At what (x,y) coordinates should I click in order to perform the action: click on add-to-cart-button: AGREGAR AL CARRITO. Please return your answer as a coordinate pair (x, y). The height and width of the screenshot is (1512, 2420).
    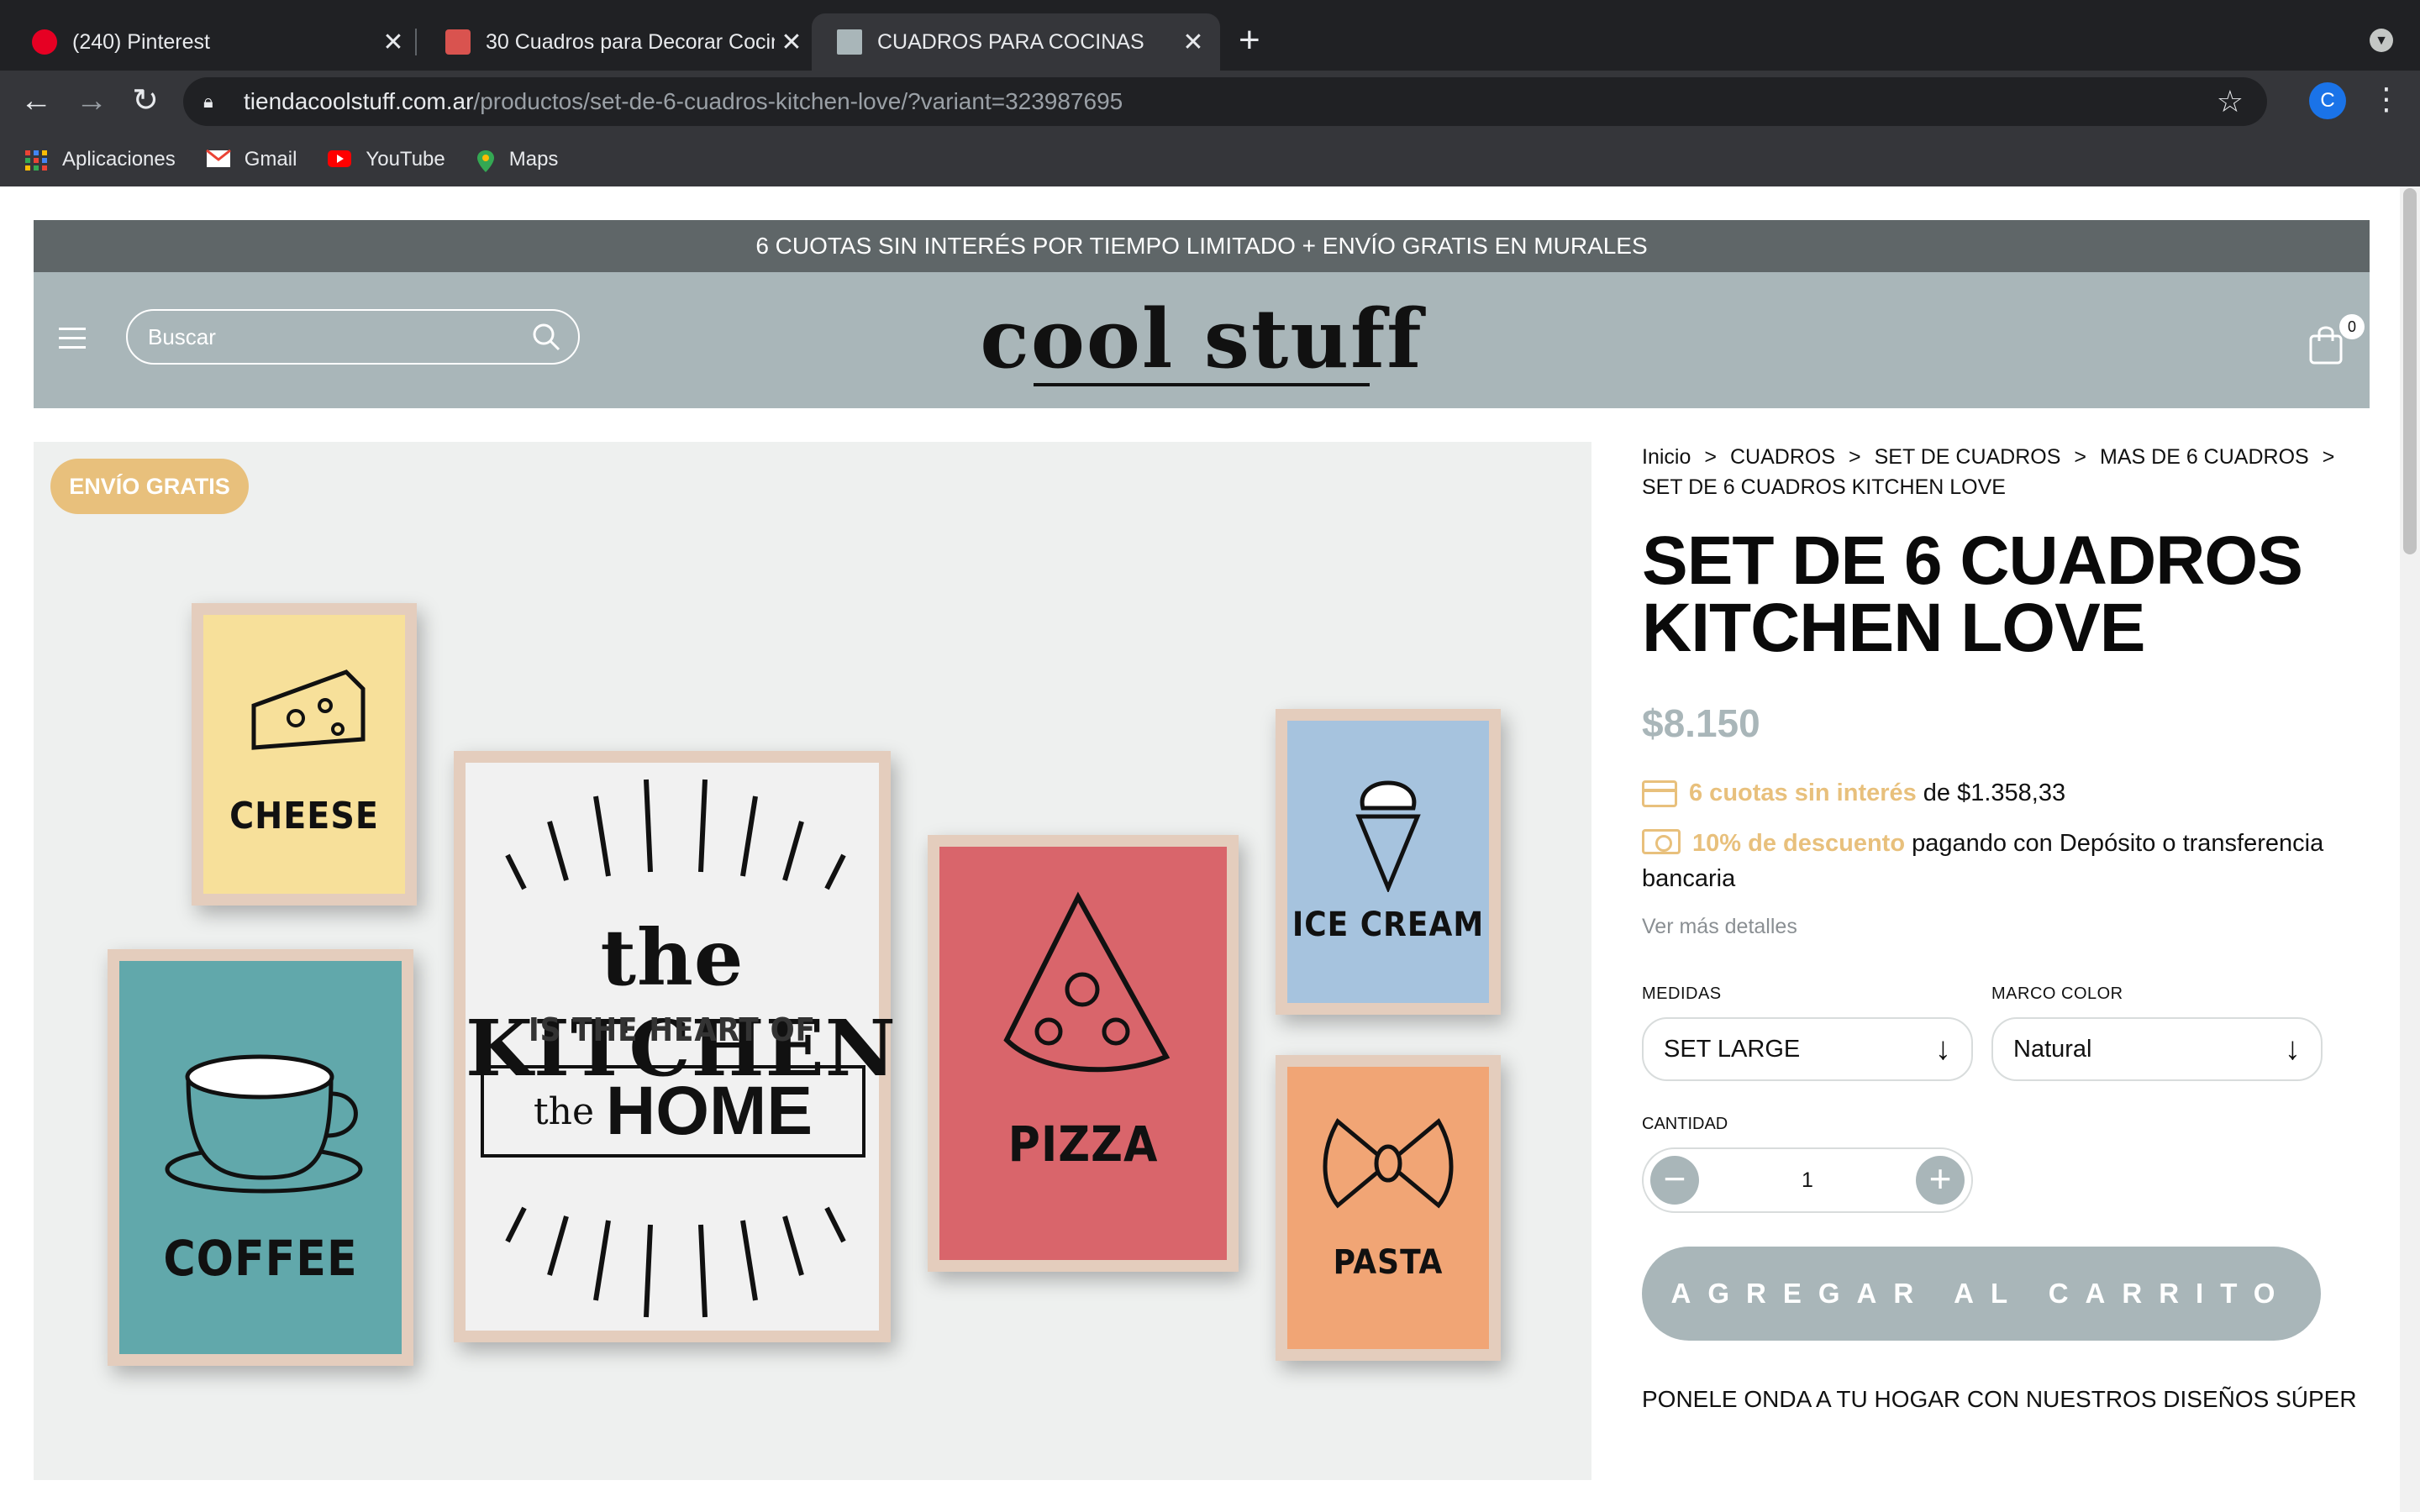
    Looking at the image, I should click on (1982, 1294).